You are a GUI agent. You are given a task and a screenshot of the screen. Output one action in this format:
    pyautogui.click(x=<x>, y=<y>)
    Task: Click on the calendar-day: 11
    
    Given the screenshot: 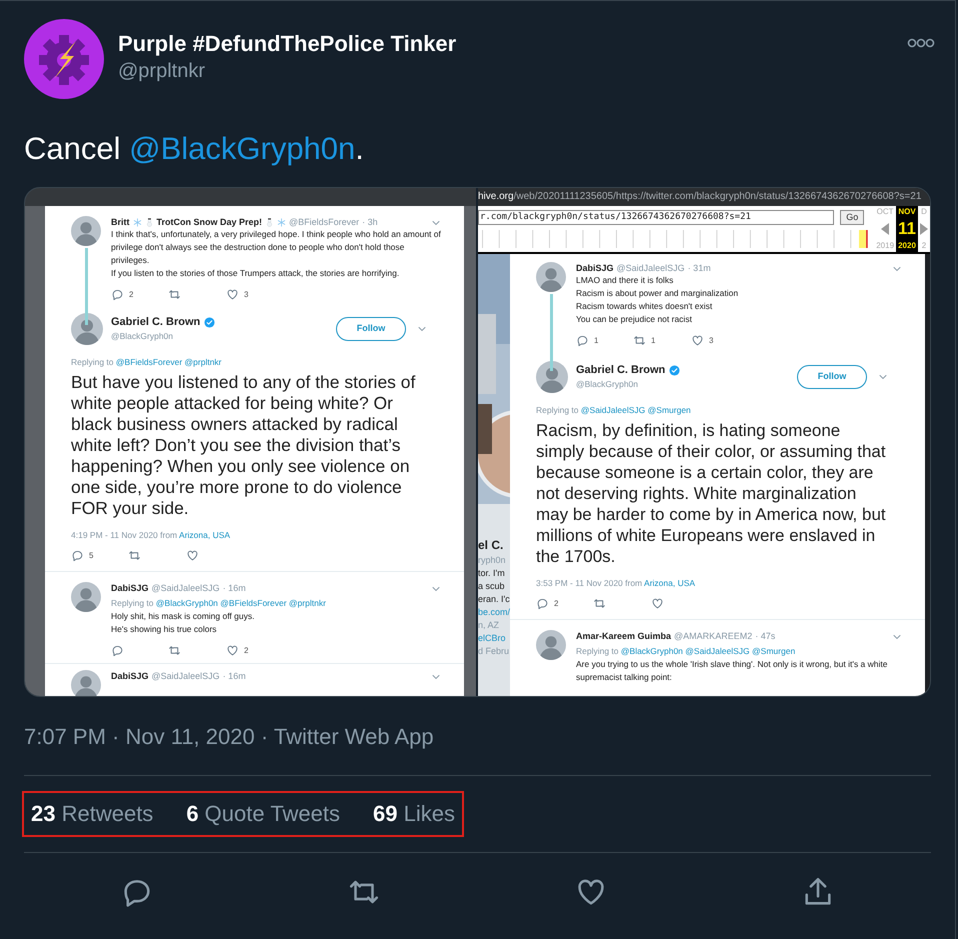 What is the action you would take?
    pyautogui.click(x=907, y=229)
    